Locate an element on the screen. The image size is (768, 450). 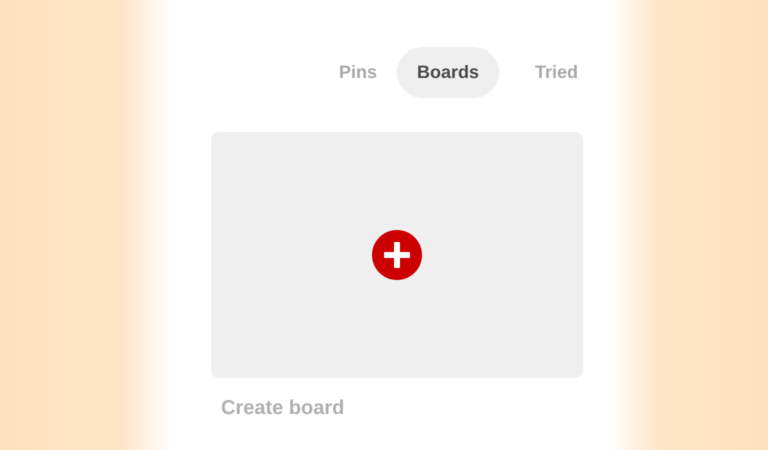
plus-icon is located at coordinates (397, 255).